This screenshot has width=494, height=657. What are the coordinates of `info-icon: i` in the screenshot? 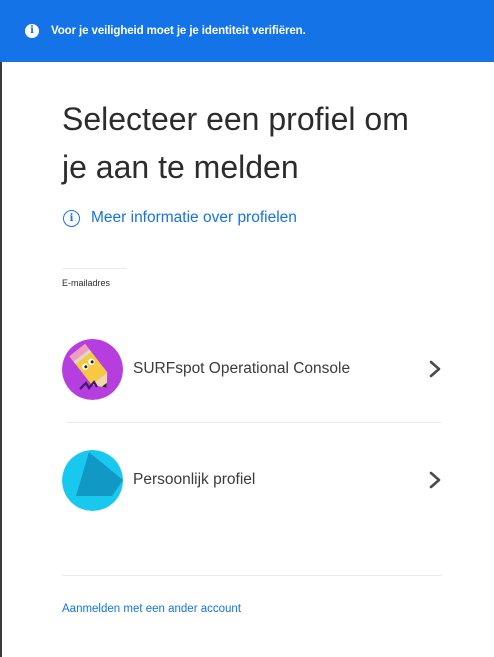 It's located at (32, 31).